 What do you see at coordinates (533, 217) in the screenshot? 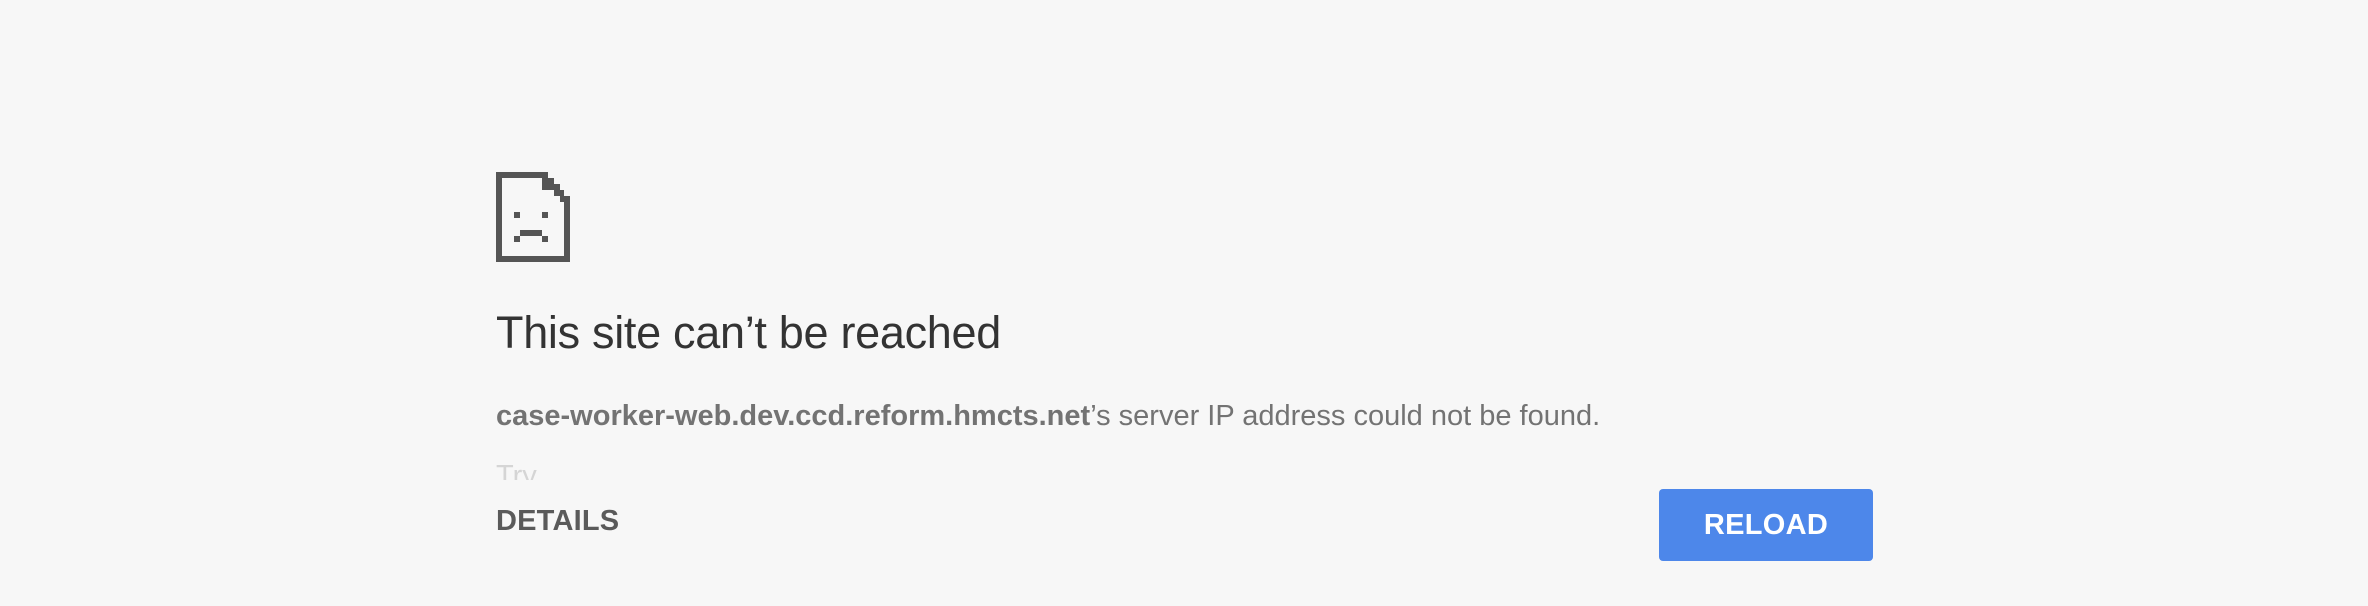
I see `sad-page-icon` at bounding box center [533, 217].